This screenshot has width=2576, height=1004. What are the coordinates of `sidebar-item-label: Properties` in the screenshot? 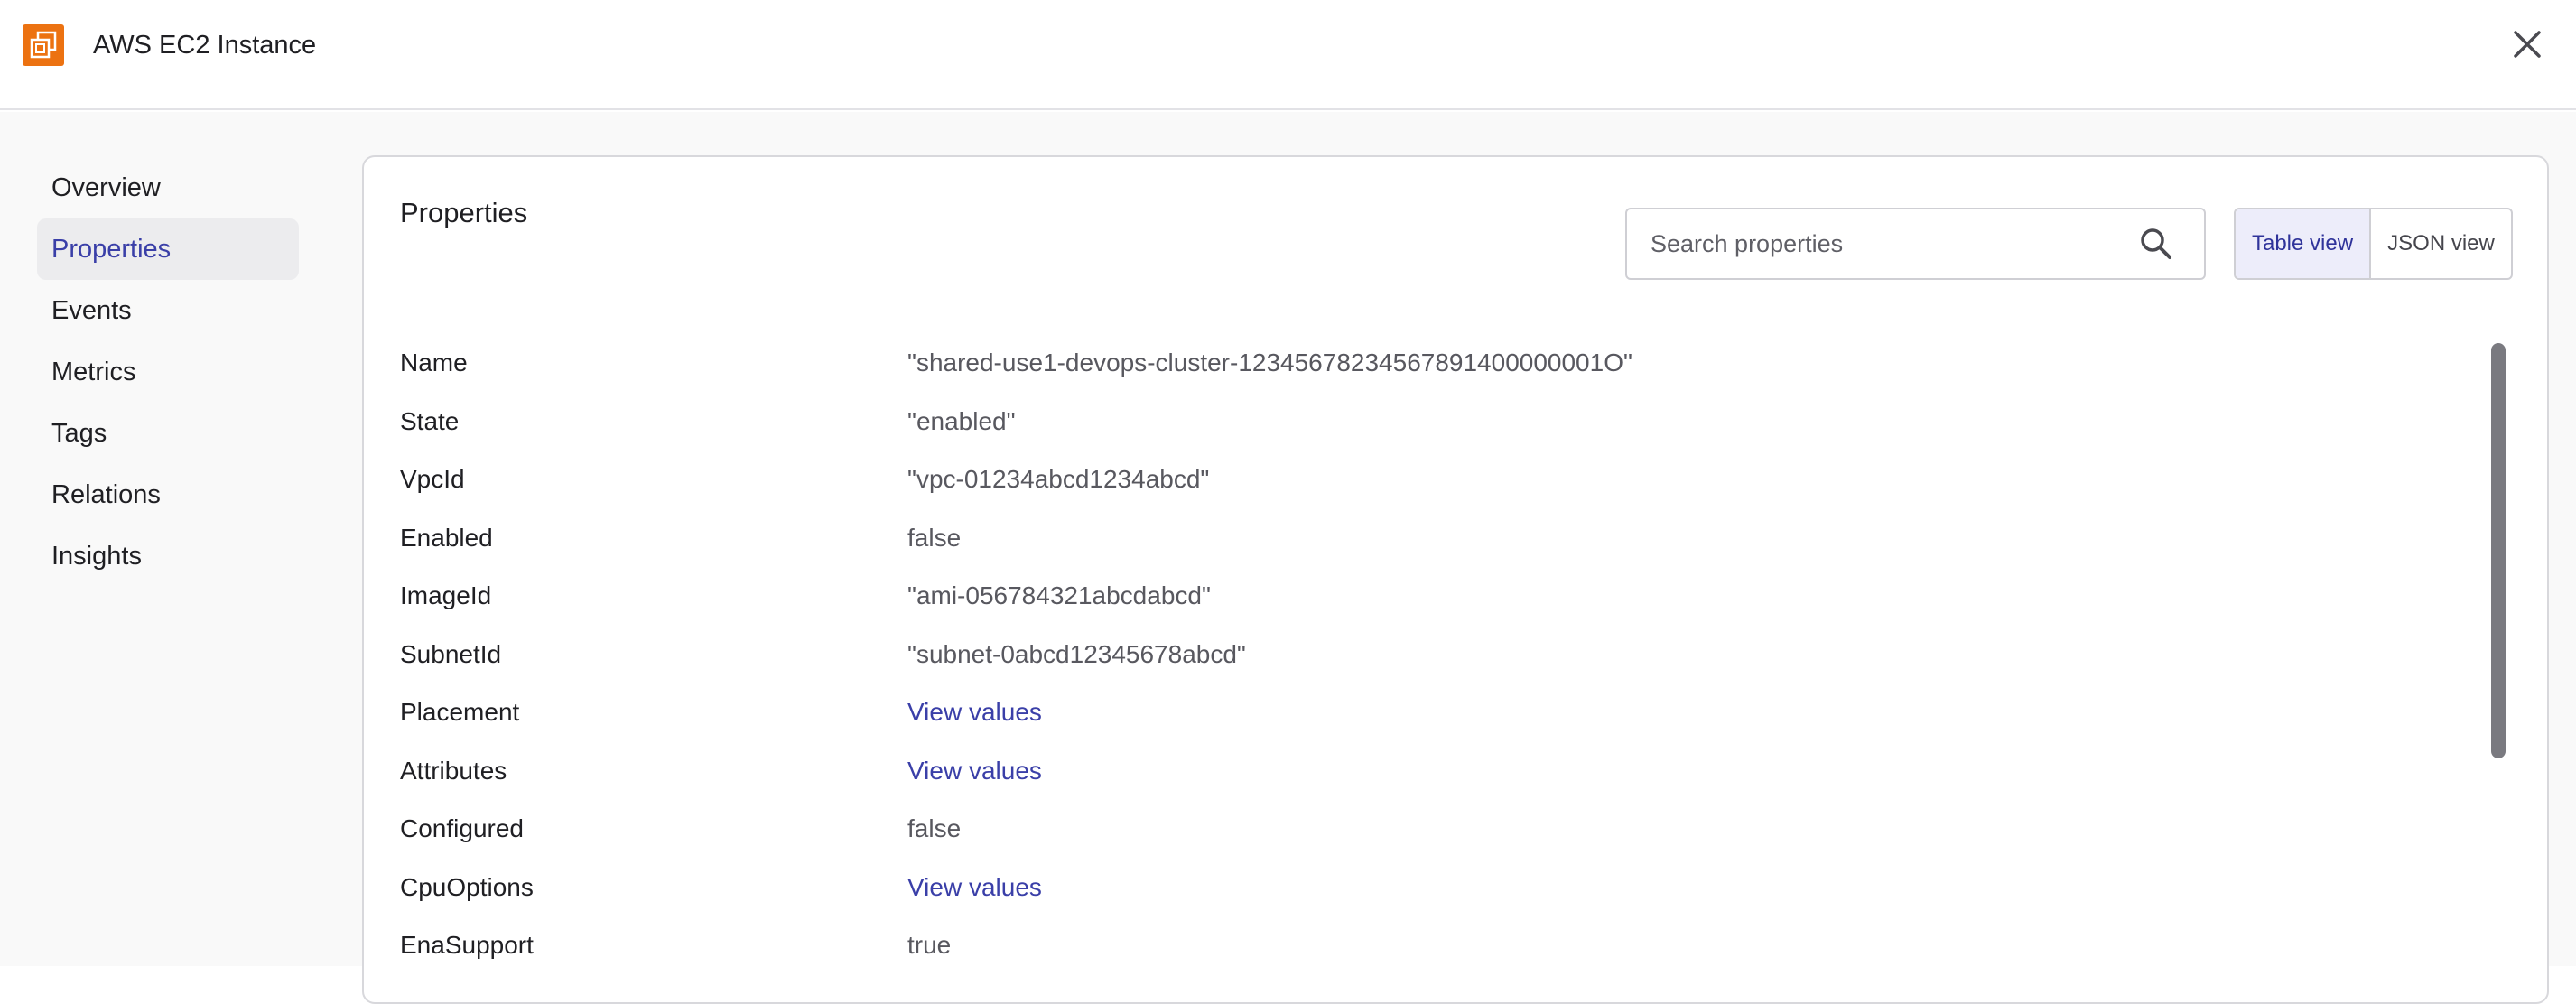 It's located at (111, 249).